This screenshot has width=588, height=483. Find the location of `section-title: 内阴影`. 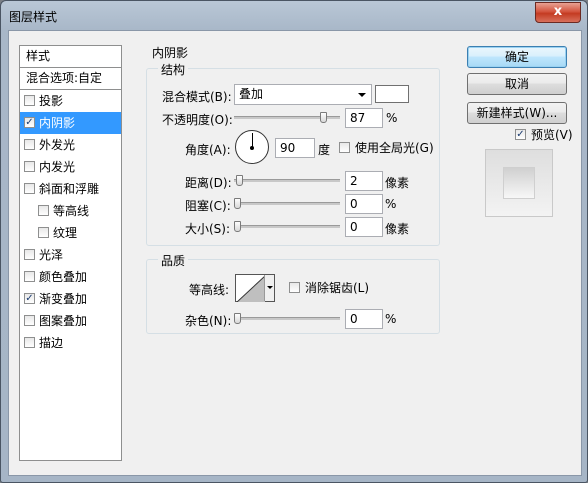

section-title: 内阴影 is located at coordinates (170, 53).